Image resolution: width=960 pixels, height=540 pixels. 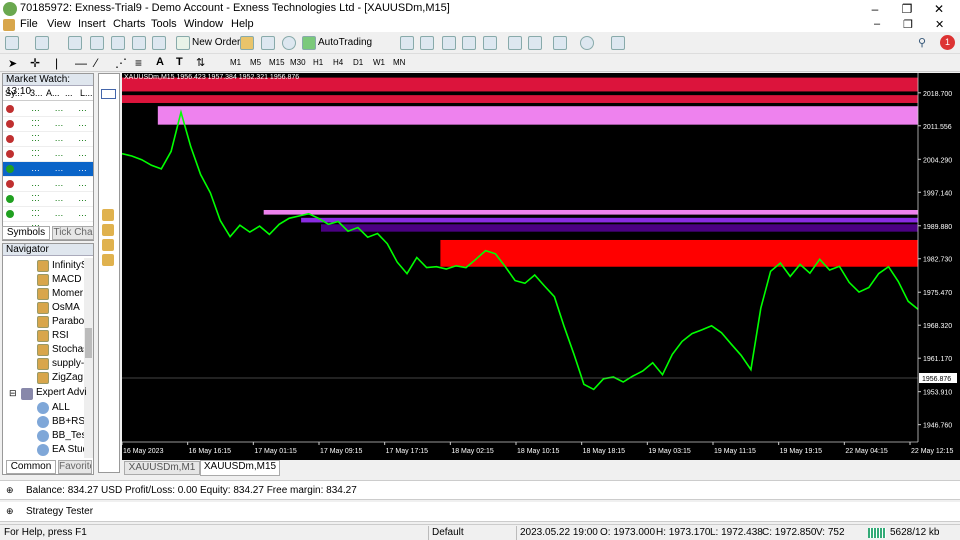 I want to click on new-order-icon, so click(x=183, y=43).